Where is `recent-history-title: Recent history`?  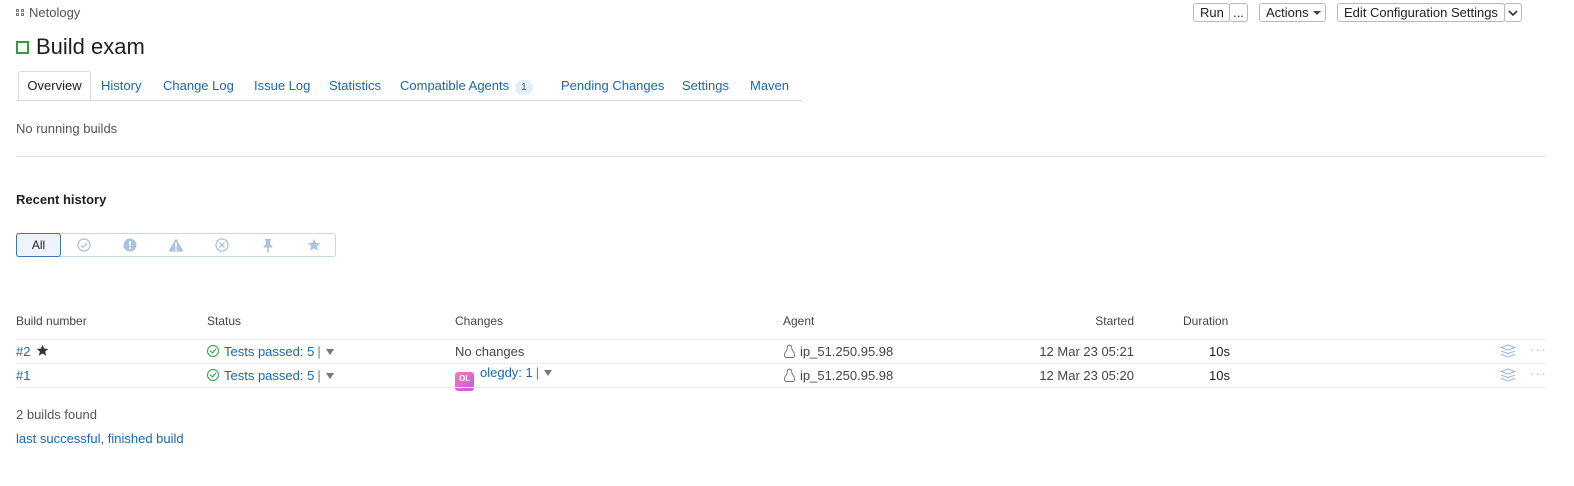
recent-history-title: Recent history is located at coordinates (61, 199).